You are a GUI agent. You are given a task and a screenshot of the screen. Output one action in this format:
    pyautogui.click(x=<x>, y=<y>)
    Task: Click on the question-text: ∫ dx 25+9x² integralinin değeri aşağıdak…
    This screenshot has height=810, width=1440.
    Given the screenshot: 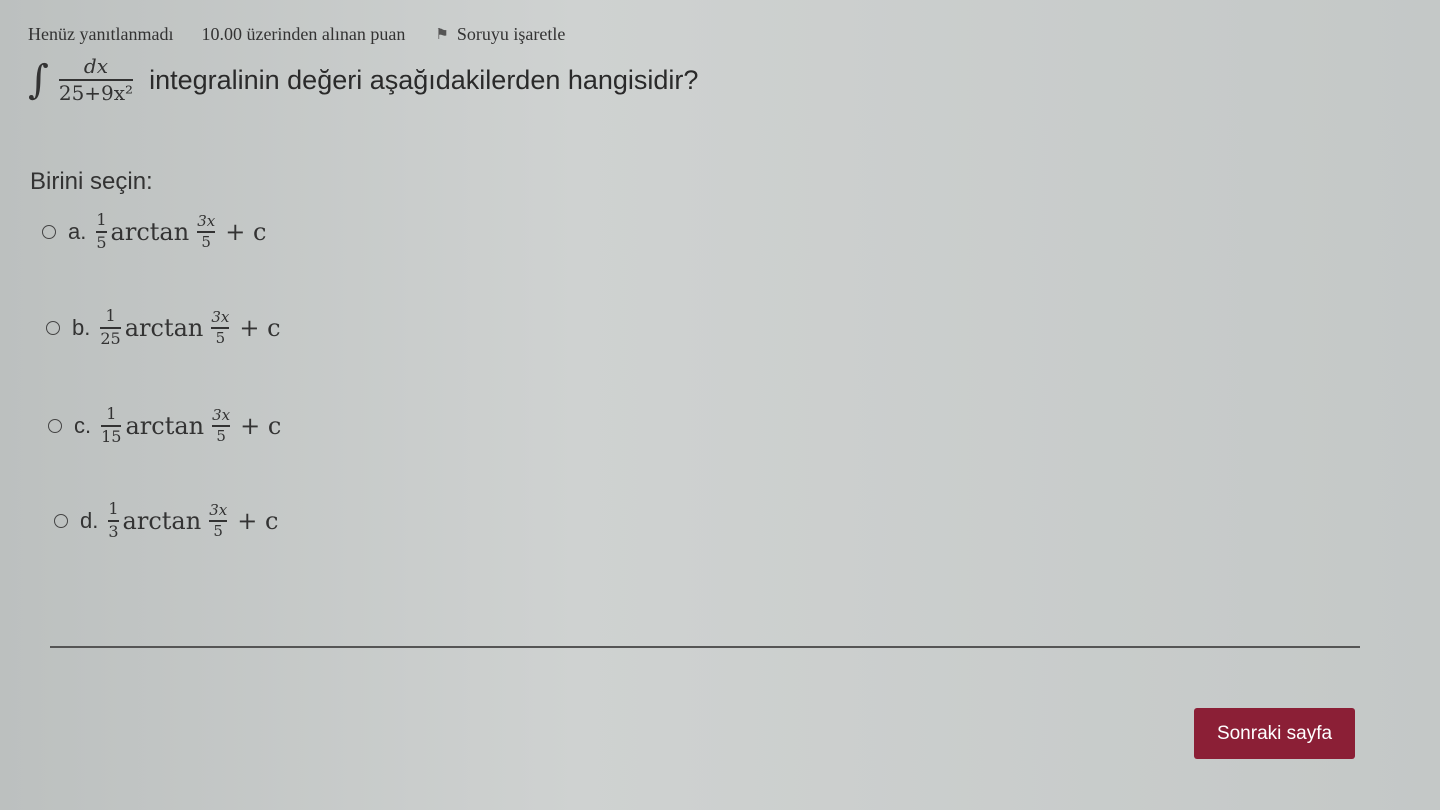 What is the action you would take?
    pyautogui.click(x=363, y=80)
    